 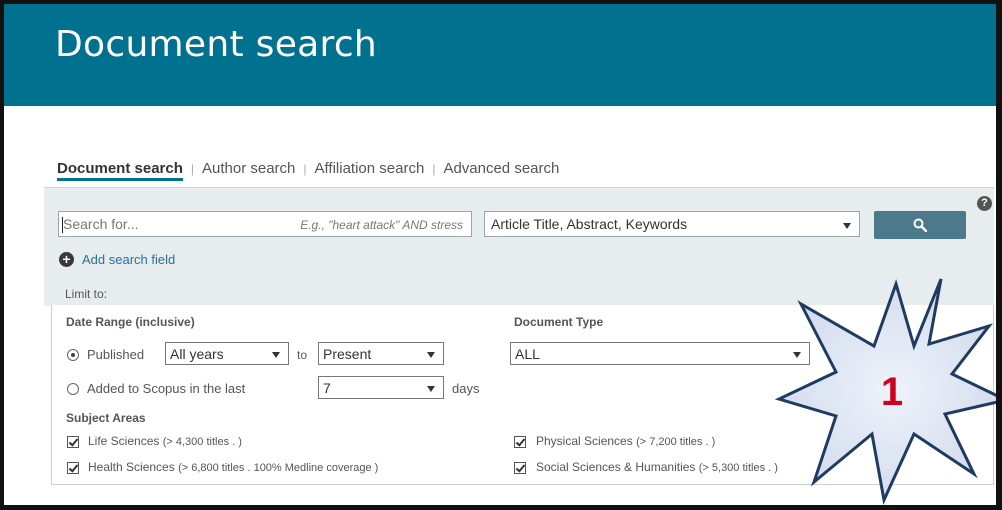 I want to click on to-year-value: Present, so click(x=347, y=354).